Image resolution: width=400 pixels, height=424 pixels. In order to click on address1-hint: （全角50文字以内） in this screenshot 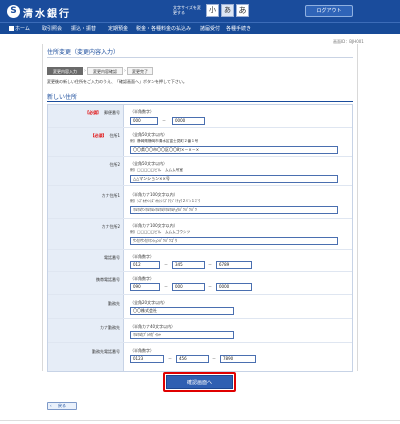, I will do `click(149, 134)`.